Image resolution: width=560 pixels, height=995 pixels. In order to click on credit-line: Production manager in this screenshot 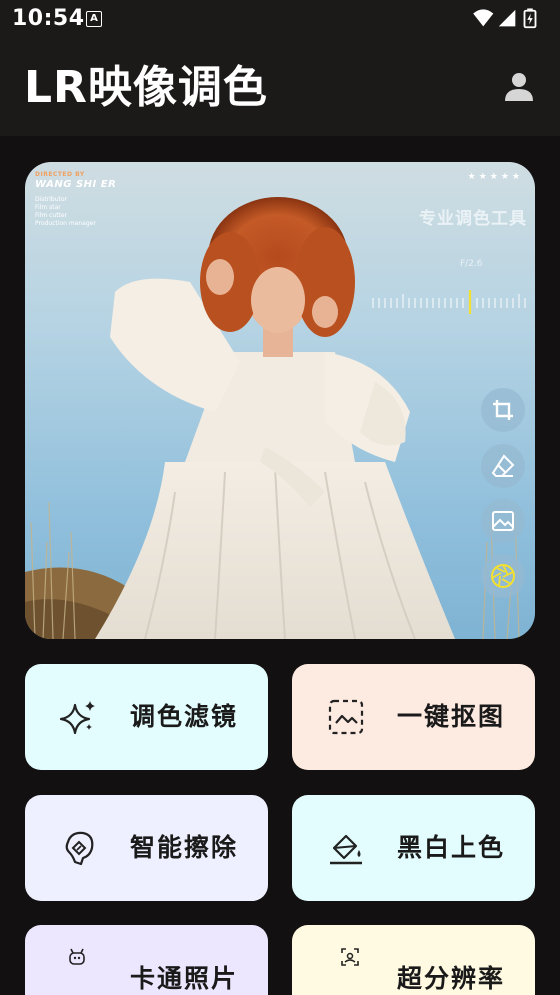, I will do `click(65, 223)`.